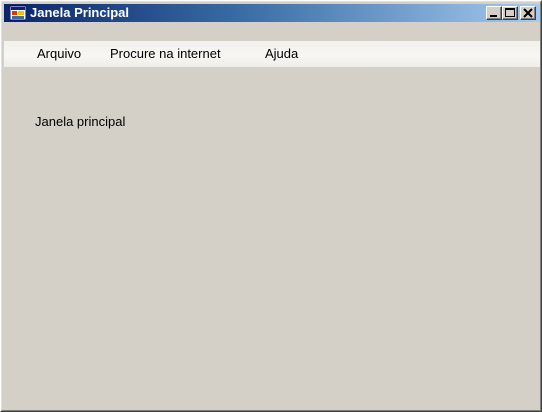  I want to click on maximize-button, so click(510, 13).